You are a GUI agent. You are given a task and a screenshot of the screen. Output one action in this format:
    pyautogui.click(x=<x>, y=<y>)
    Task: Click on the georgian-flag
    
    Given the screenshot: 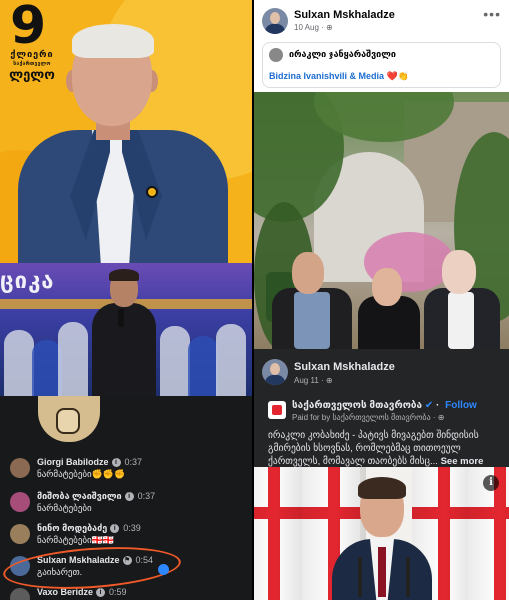 What is the action you would take?
    pyautogui.click(x=280, y=533)
    